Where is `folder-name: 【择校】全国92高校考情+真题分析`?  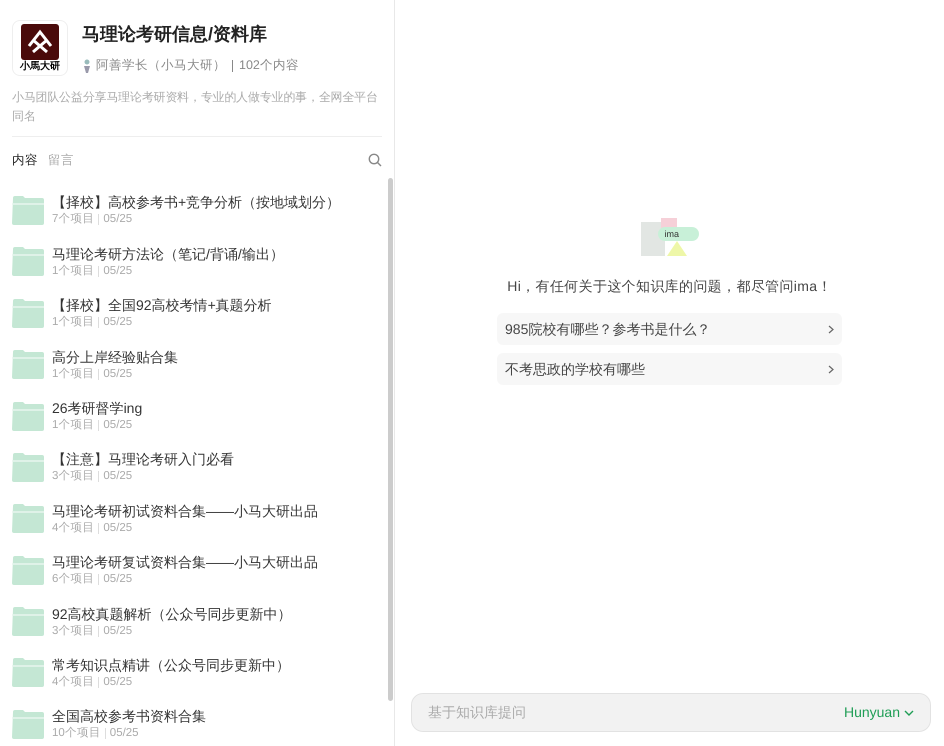
folder-name: 【择校】全国92高校考情+真题分析 is located at coordinates (162, 306).